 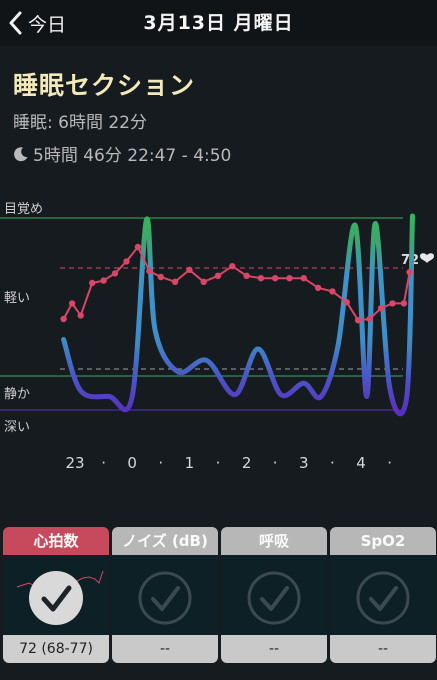 I want to click on tab-respiration: 呼吸 --, so click(x=274, y=595).